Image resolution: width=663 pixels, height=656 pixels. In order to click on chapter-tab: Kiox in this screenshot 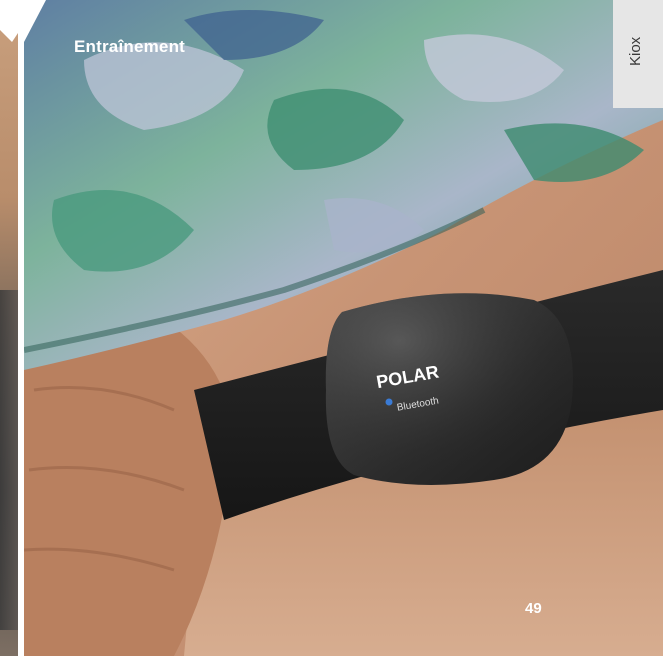, I will do `click(638, 54)`.